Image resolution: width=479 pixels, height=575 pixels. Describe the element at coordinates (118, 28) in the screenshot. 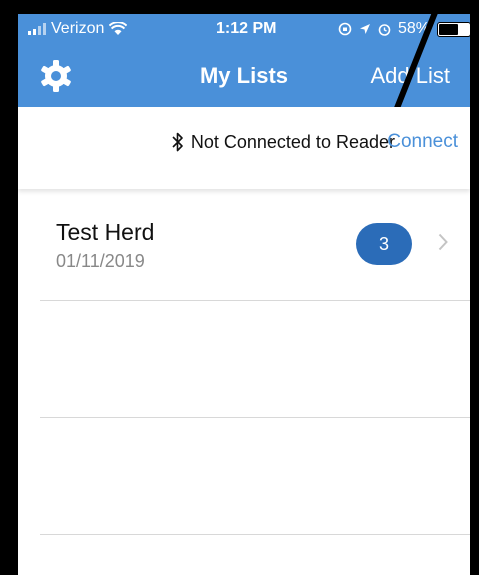

I see `wifi-icon` at that location.